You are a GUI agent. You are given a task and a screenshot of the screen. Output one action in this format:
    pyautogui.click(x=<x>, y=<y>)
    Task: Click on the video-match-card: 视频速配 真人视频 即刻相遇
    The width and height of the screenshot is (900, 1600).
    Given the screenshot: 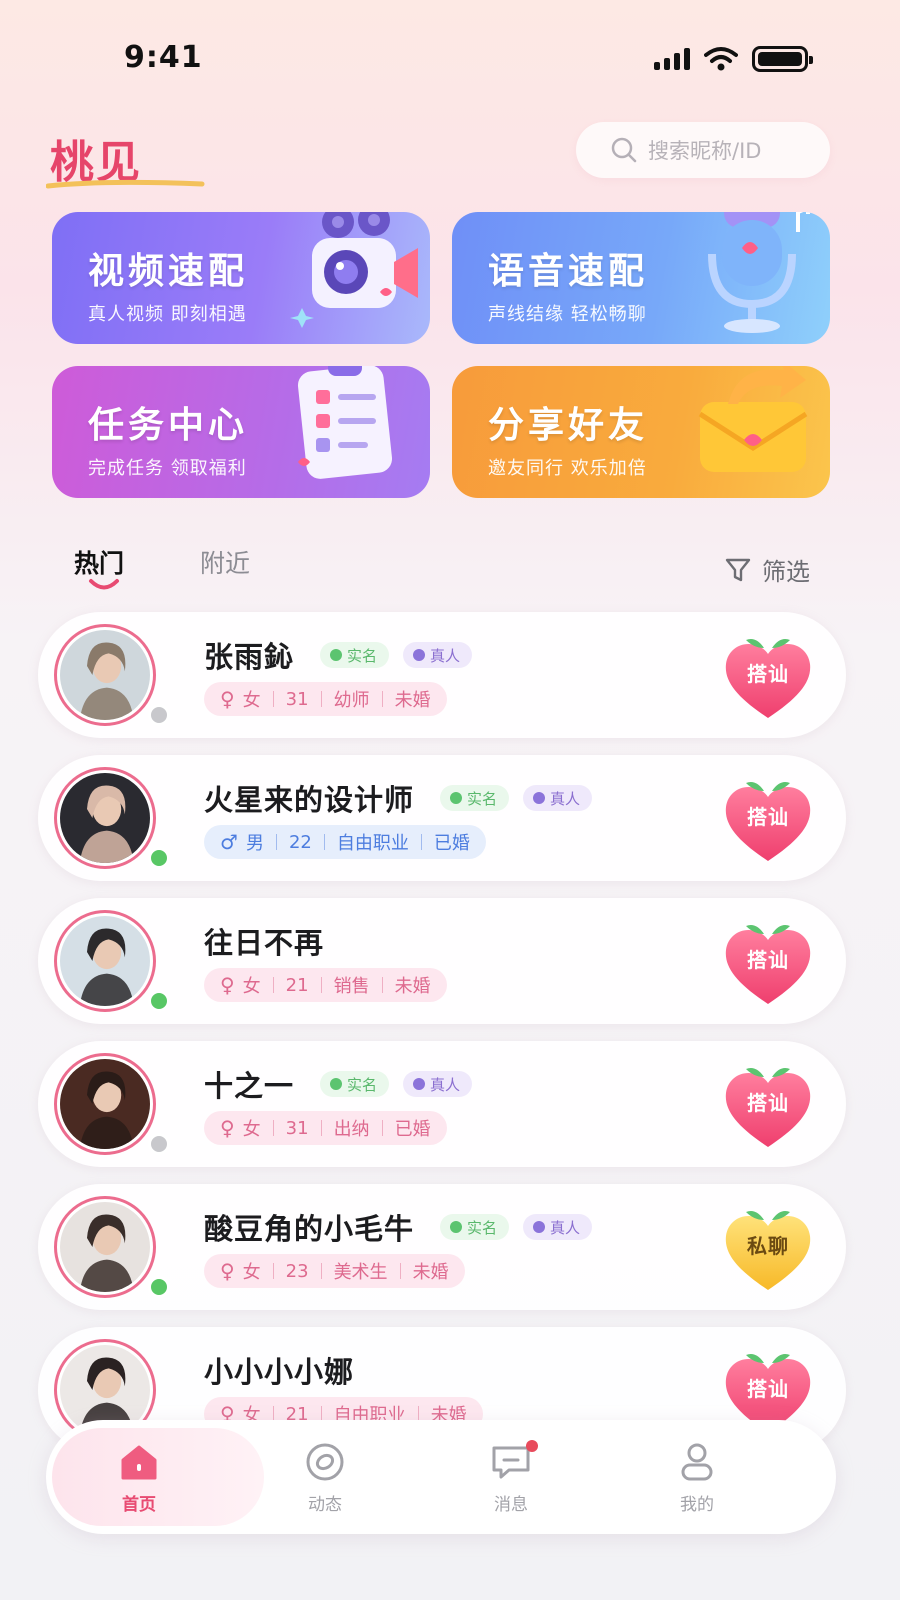 What is the action you would take?
    pyautogui.click(x=241, y=278)
    